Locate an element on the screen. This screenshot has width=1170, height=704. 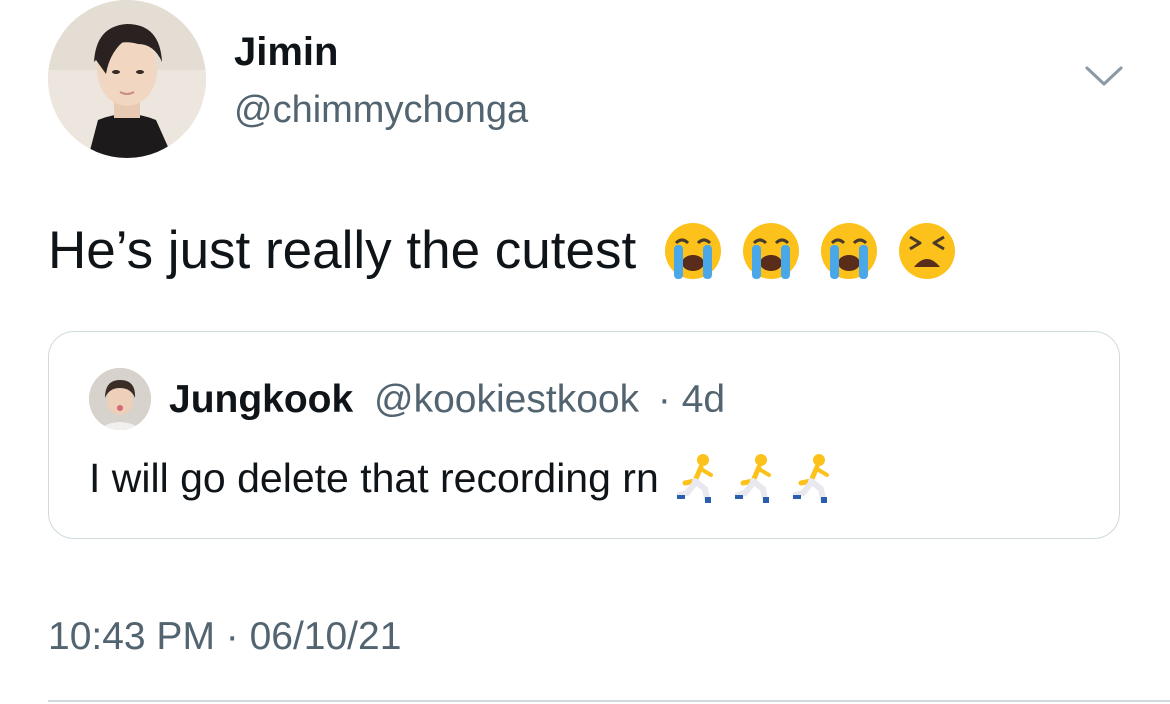
quoted-emoji-group is located at coordinates (756, 478).